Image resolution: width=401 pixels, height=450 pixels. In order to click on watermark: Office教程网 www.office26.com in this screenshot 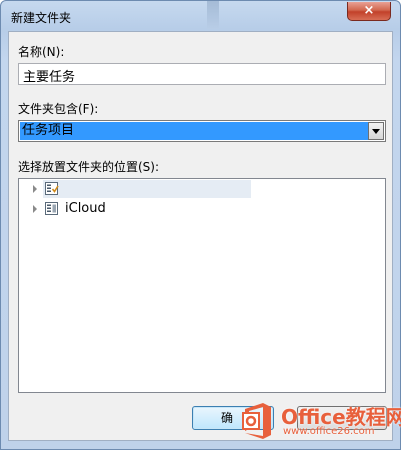, I will do `click(319, 422)`.